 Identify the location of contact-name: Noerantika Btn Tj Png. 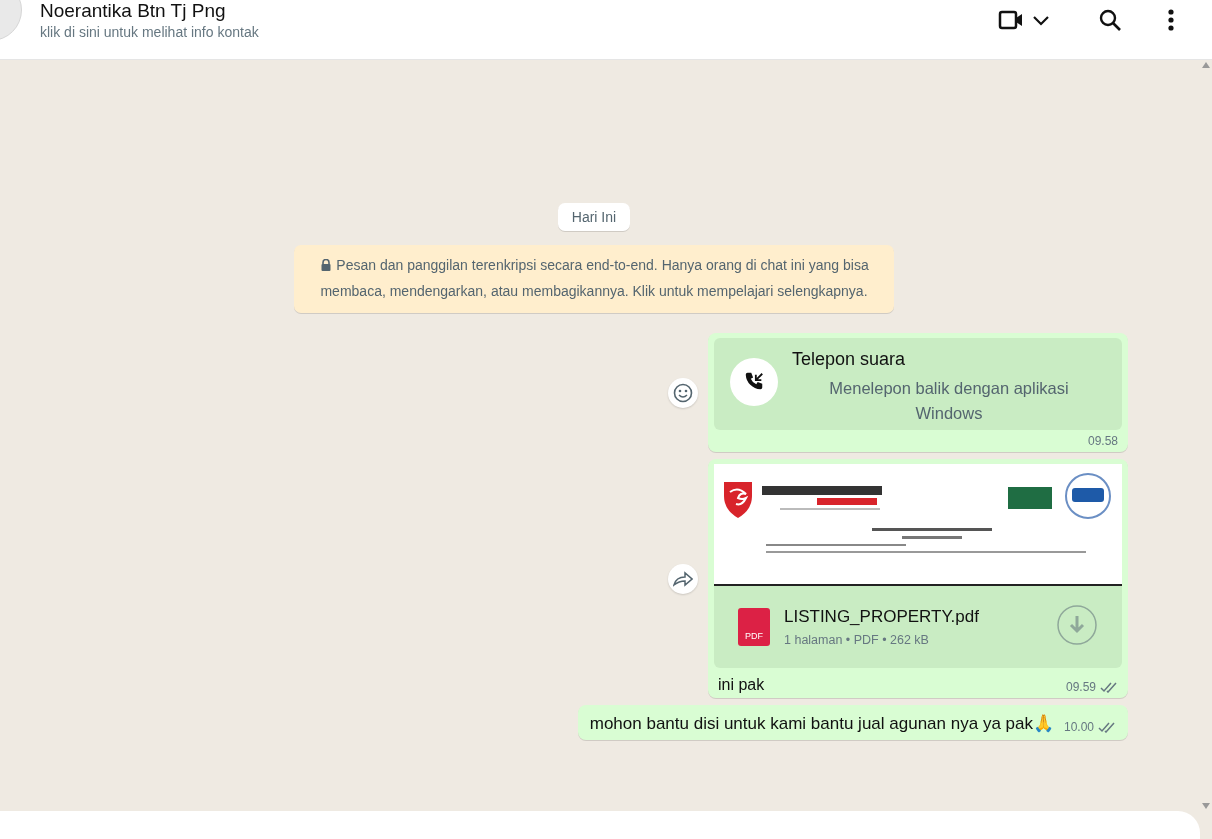
(519, 11).